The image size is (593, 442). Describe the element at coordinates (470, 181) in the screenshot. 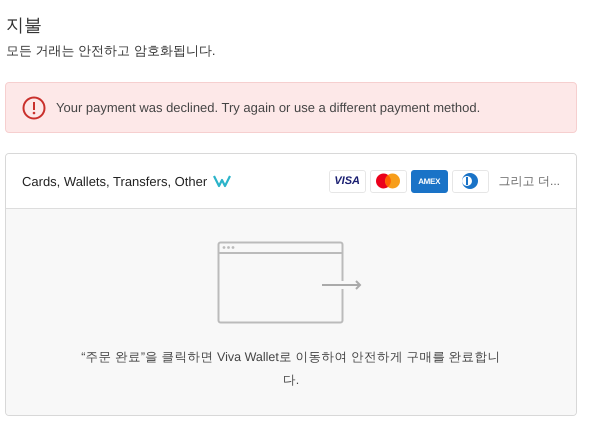

I see `diners-logo-icon` at that location.